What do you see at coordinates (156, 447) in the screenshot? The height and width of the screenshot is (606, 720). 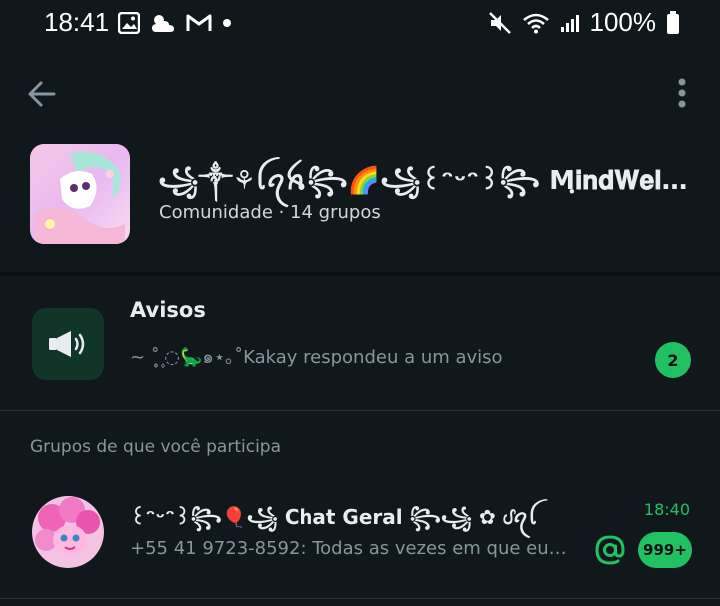 I see `groups-section-label: Grupos de que você participa` at bounding box center [156, 447].